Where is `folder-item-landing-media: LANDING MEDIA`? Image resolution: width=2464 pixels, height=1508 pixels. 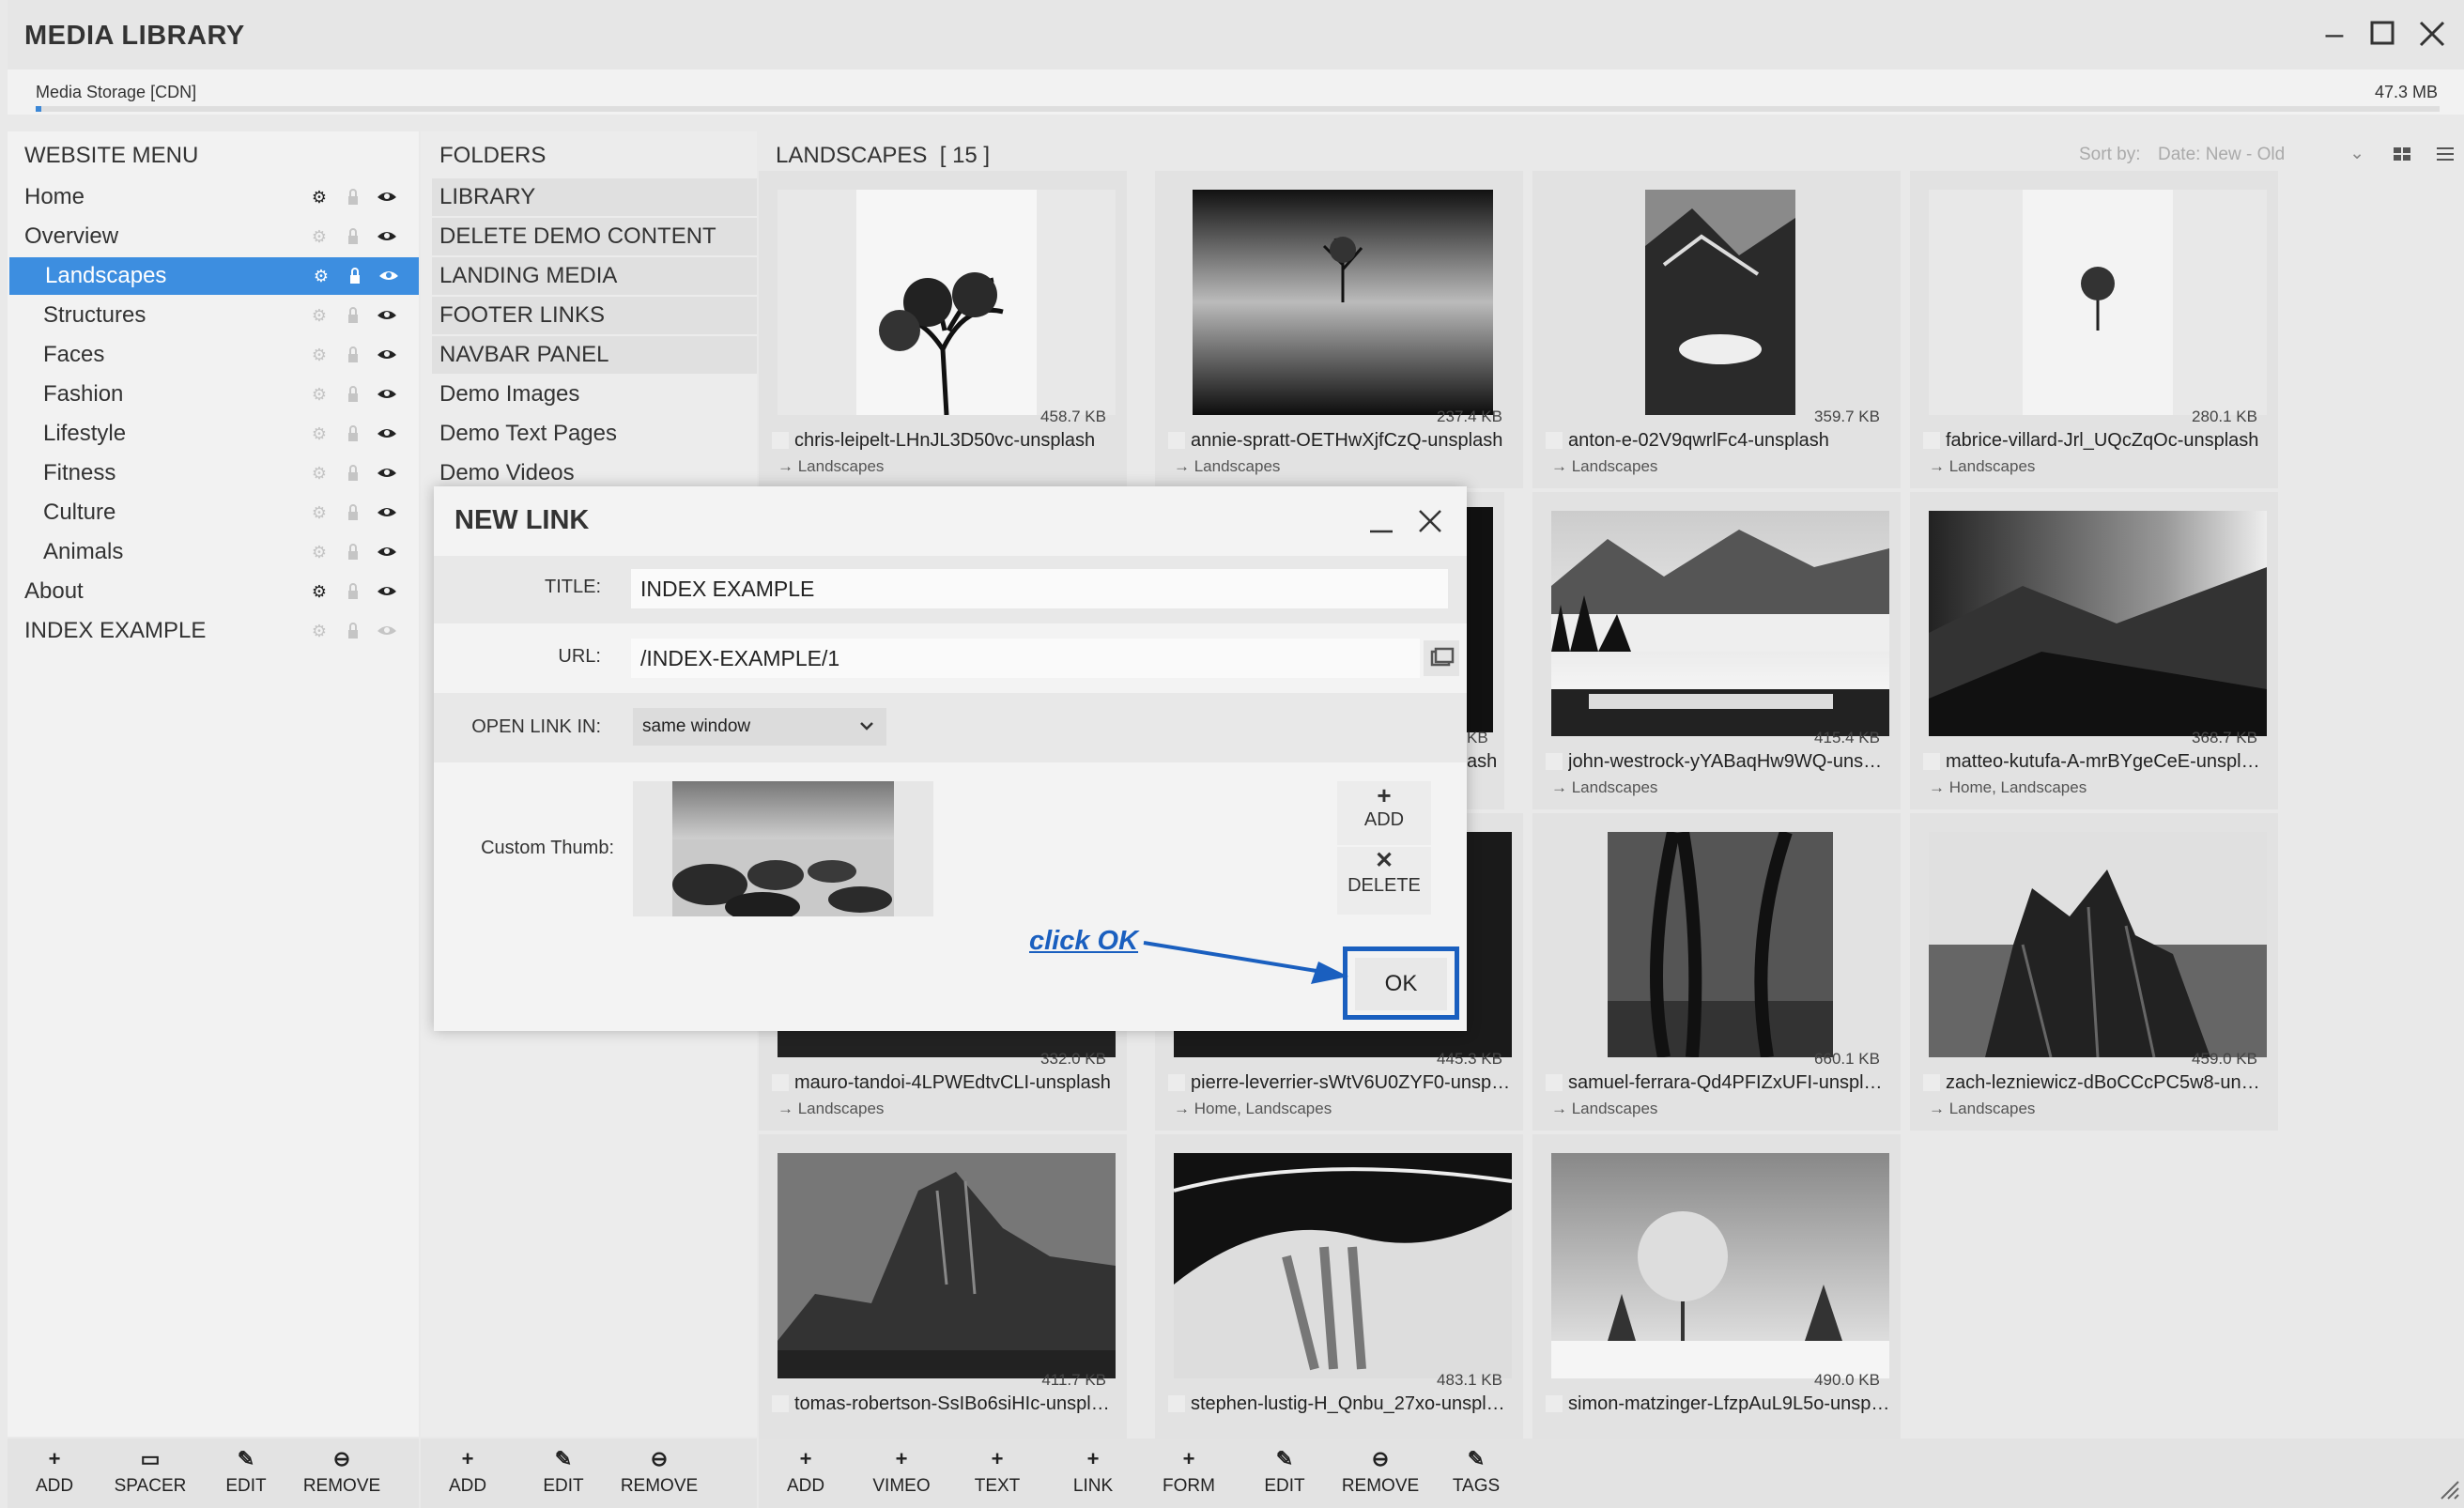 folder-item-landing-media: LANDING MEDIA is located at coordinates (594, 276).